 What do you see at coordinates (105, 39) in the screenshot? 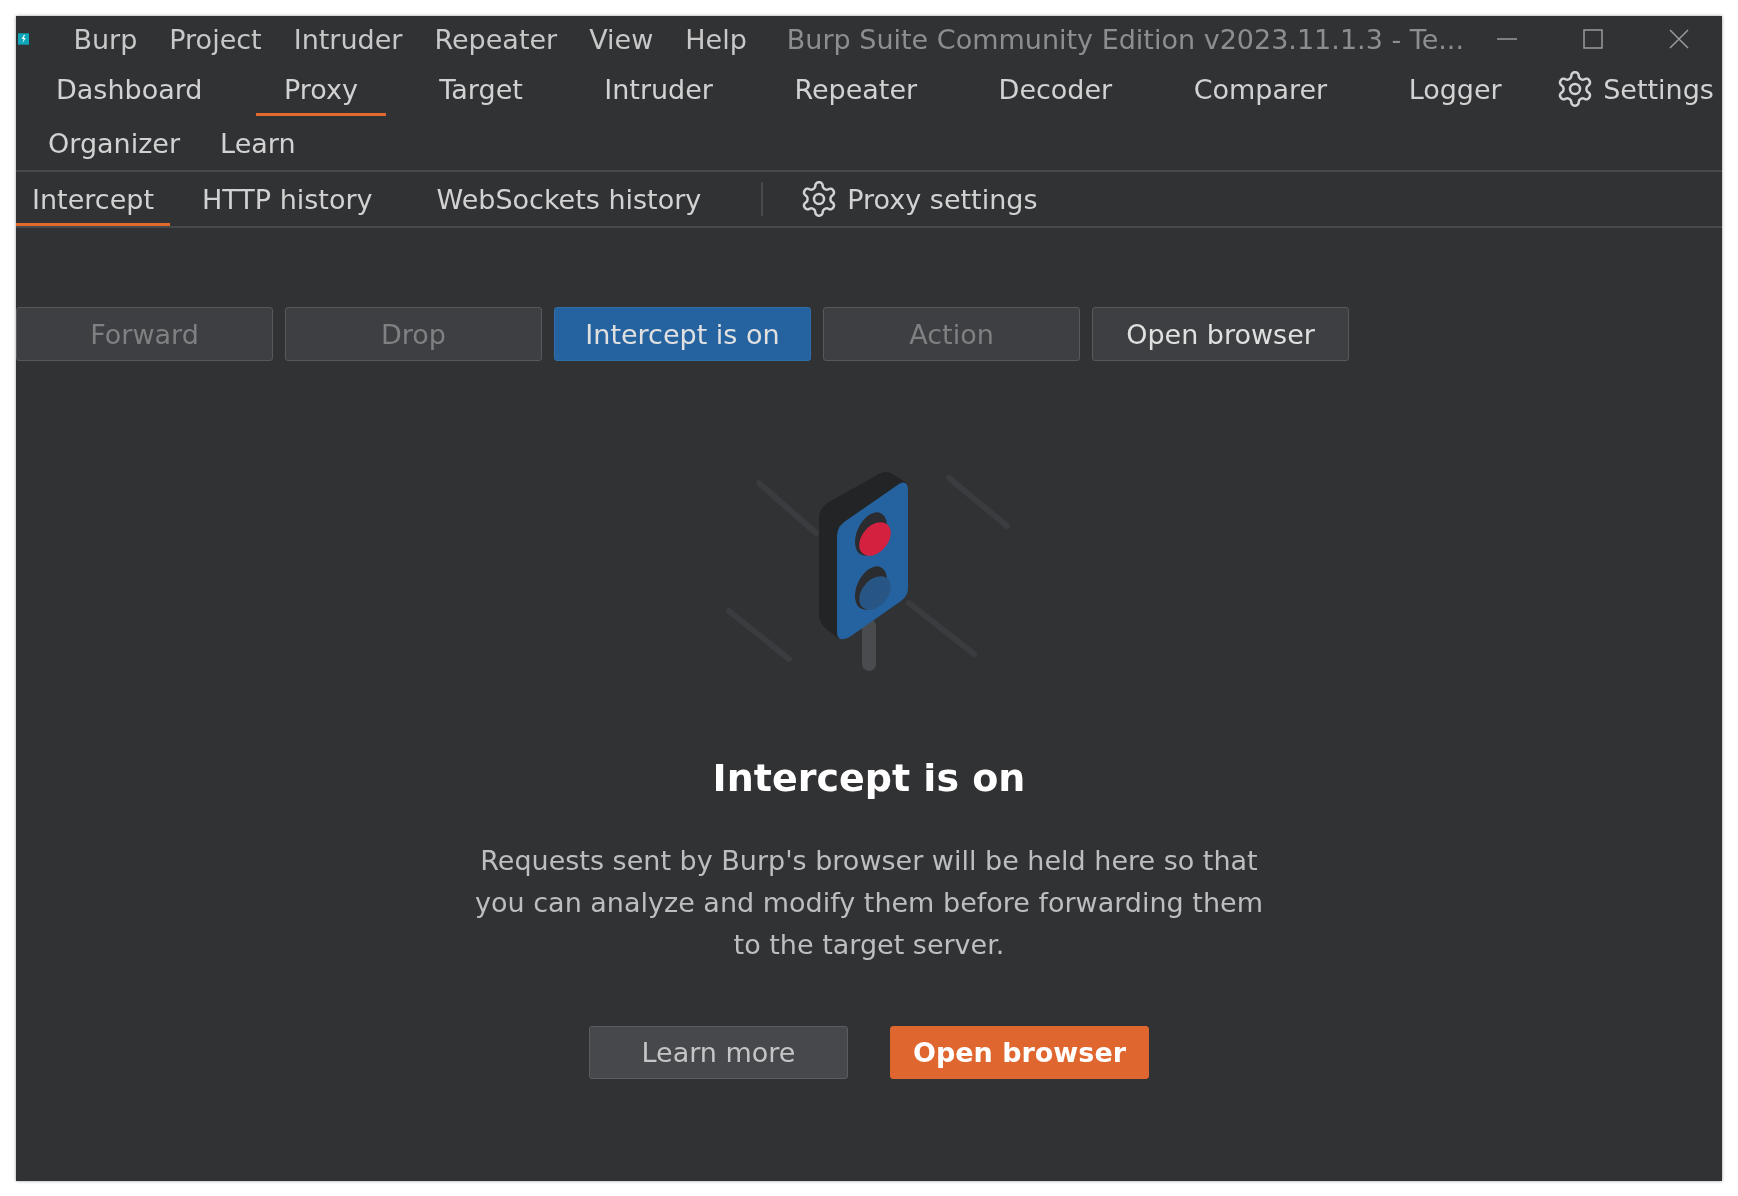
I see `menu-item: Burp` at bounding box center [105, 39].